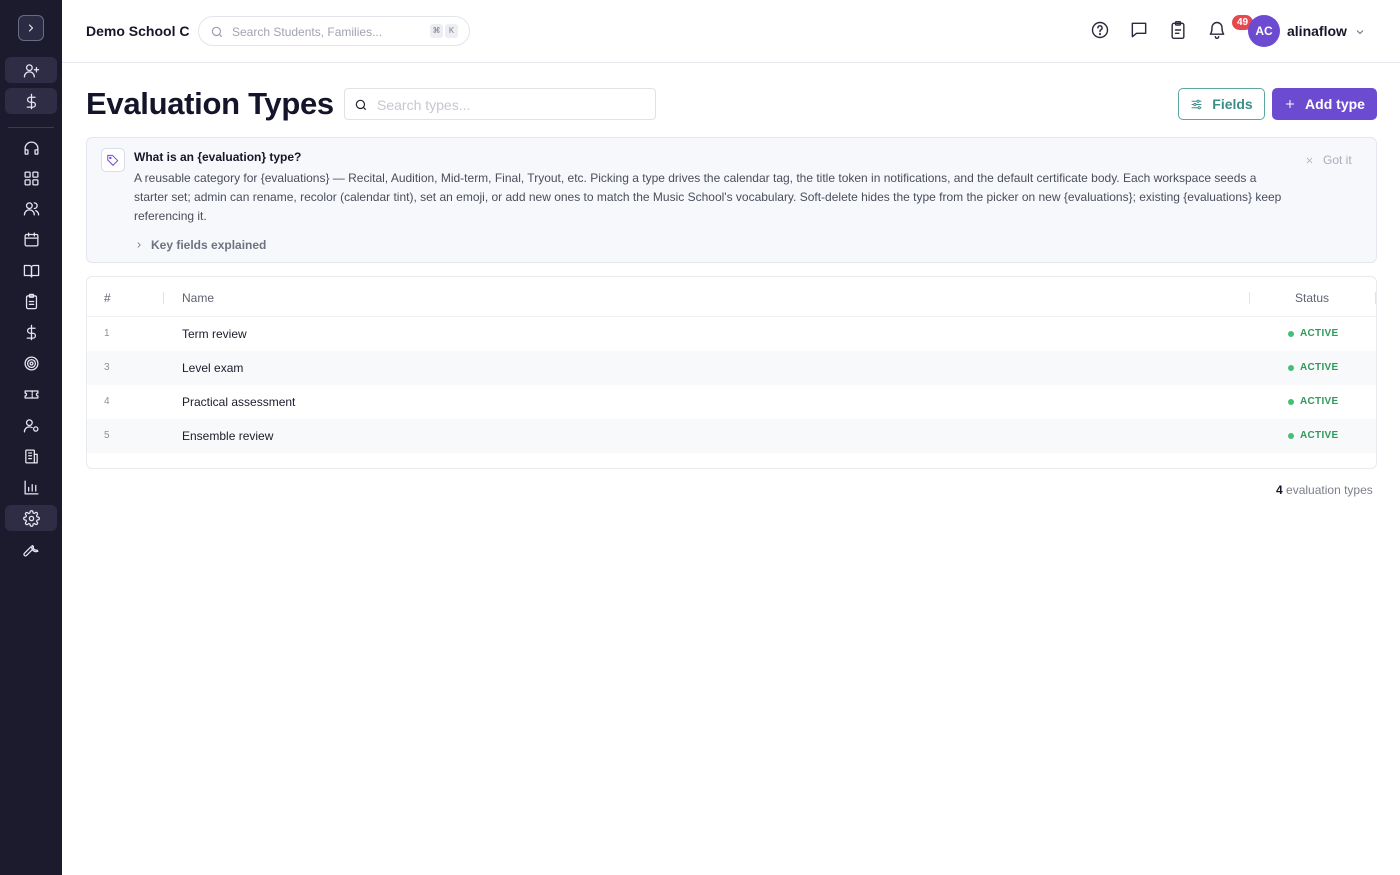  What do you see at coordinates (107, 298) in the screenshot?
I see `column-header-number: #` at bounding box center [107, 298].